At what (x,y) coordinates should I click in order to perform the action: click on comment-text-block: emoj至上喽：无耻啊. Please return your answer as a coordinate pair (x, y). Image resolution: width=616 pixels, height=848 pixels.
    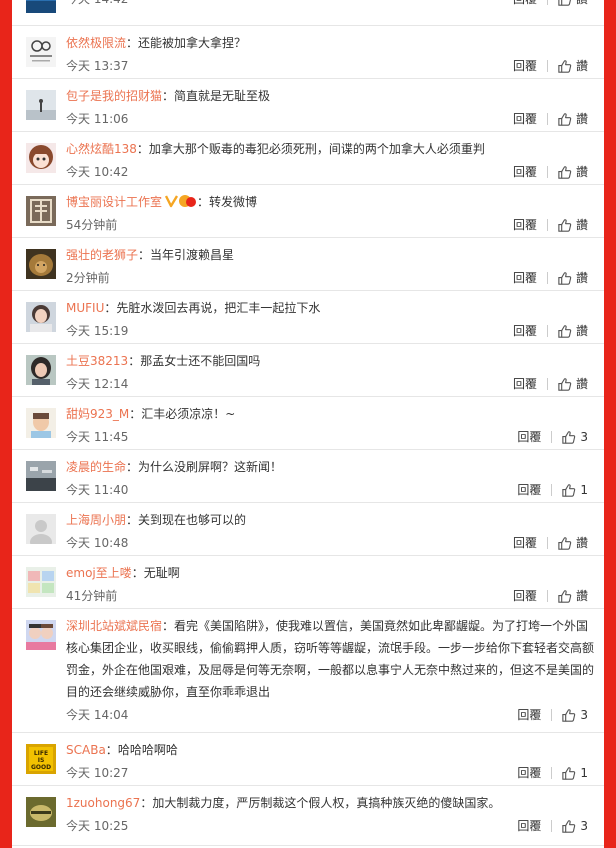
    Looking at the image, I should click on (330, 573).